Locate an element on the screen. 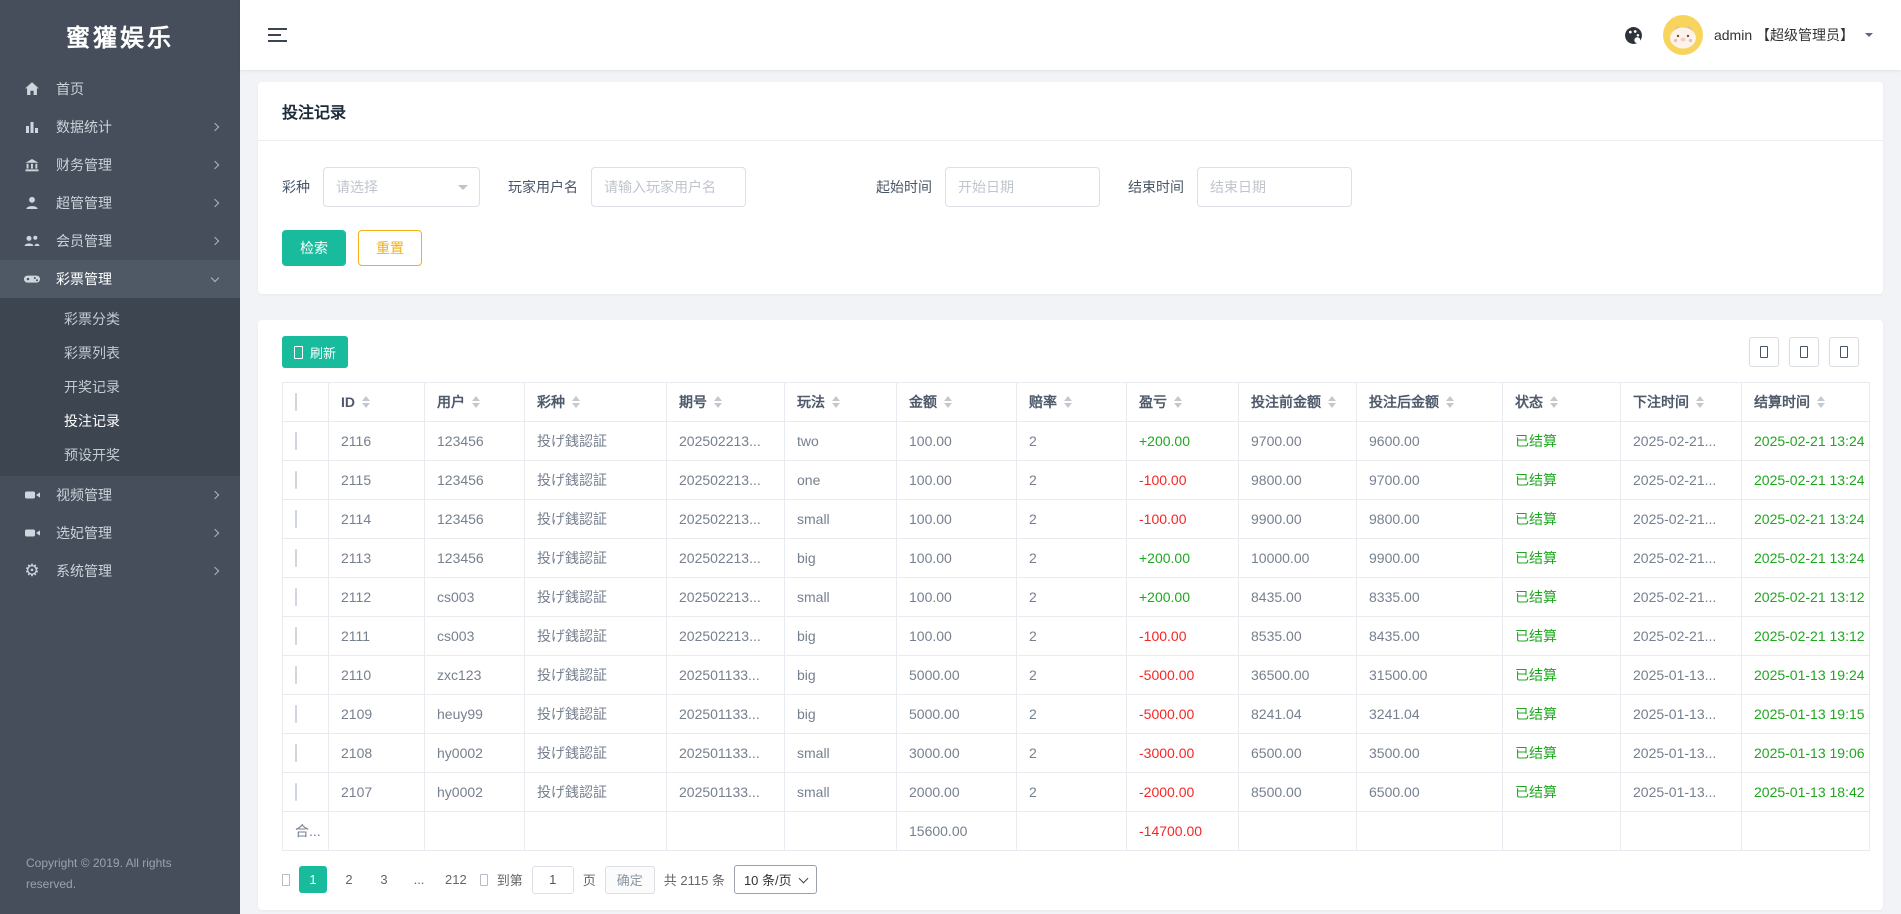 The image size is (1901, 914). sidebar-item-3: 超管管理 is located at coordinates (120, 203).